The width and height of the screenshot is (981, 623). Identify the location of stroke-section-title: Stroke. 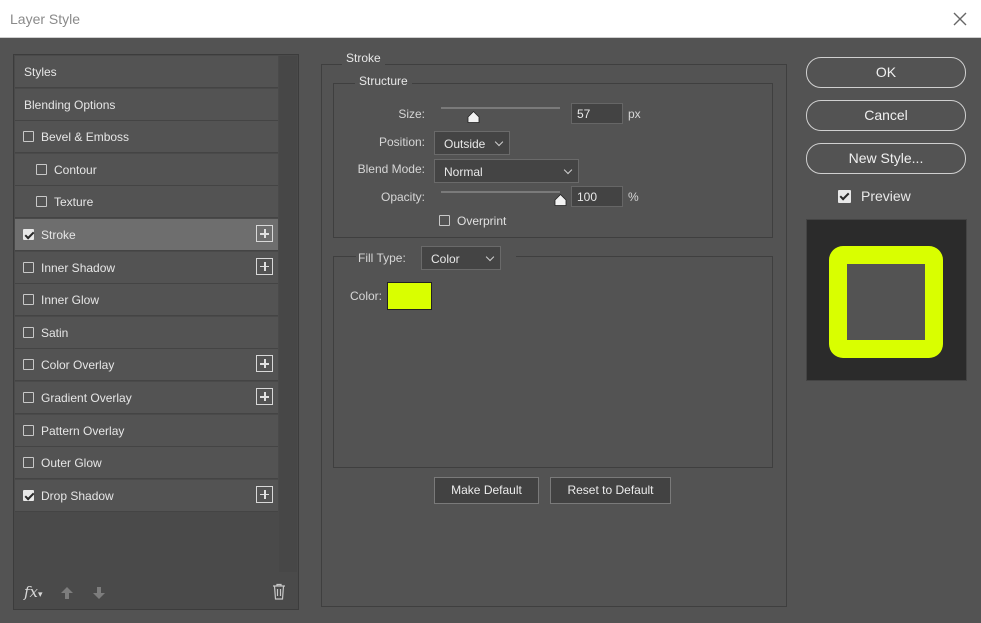
(363, 58).